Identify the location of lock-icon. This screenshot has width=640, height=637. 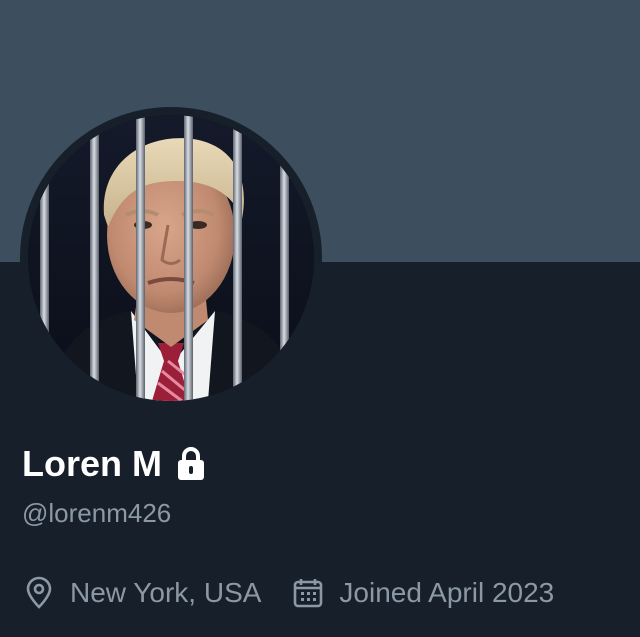
(191, 464).